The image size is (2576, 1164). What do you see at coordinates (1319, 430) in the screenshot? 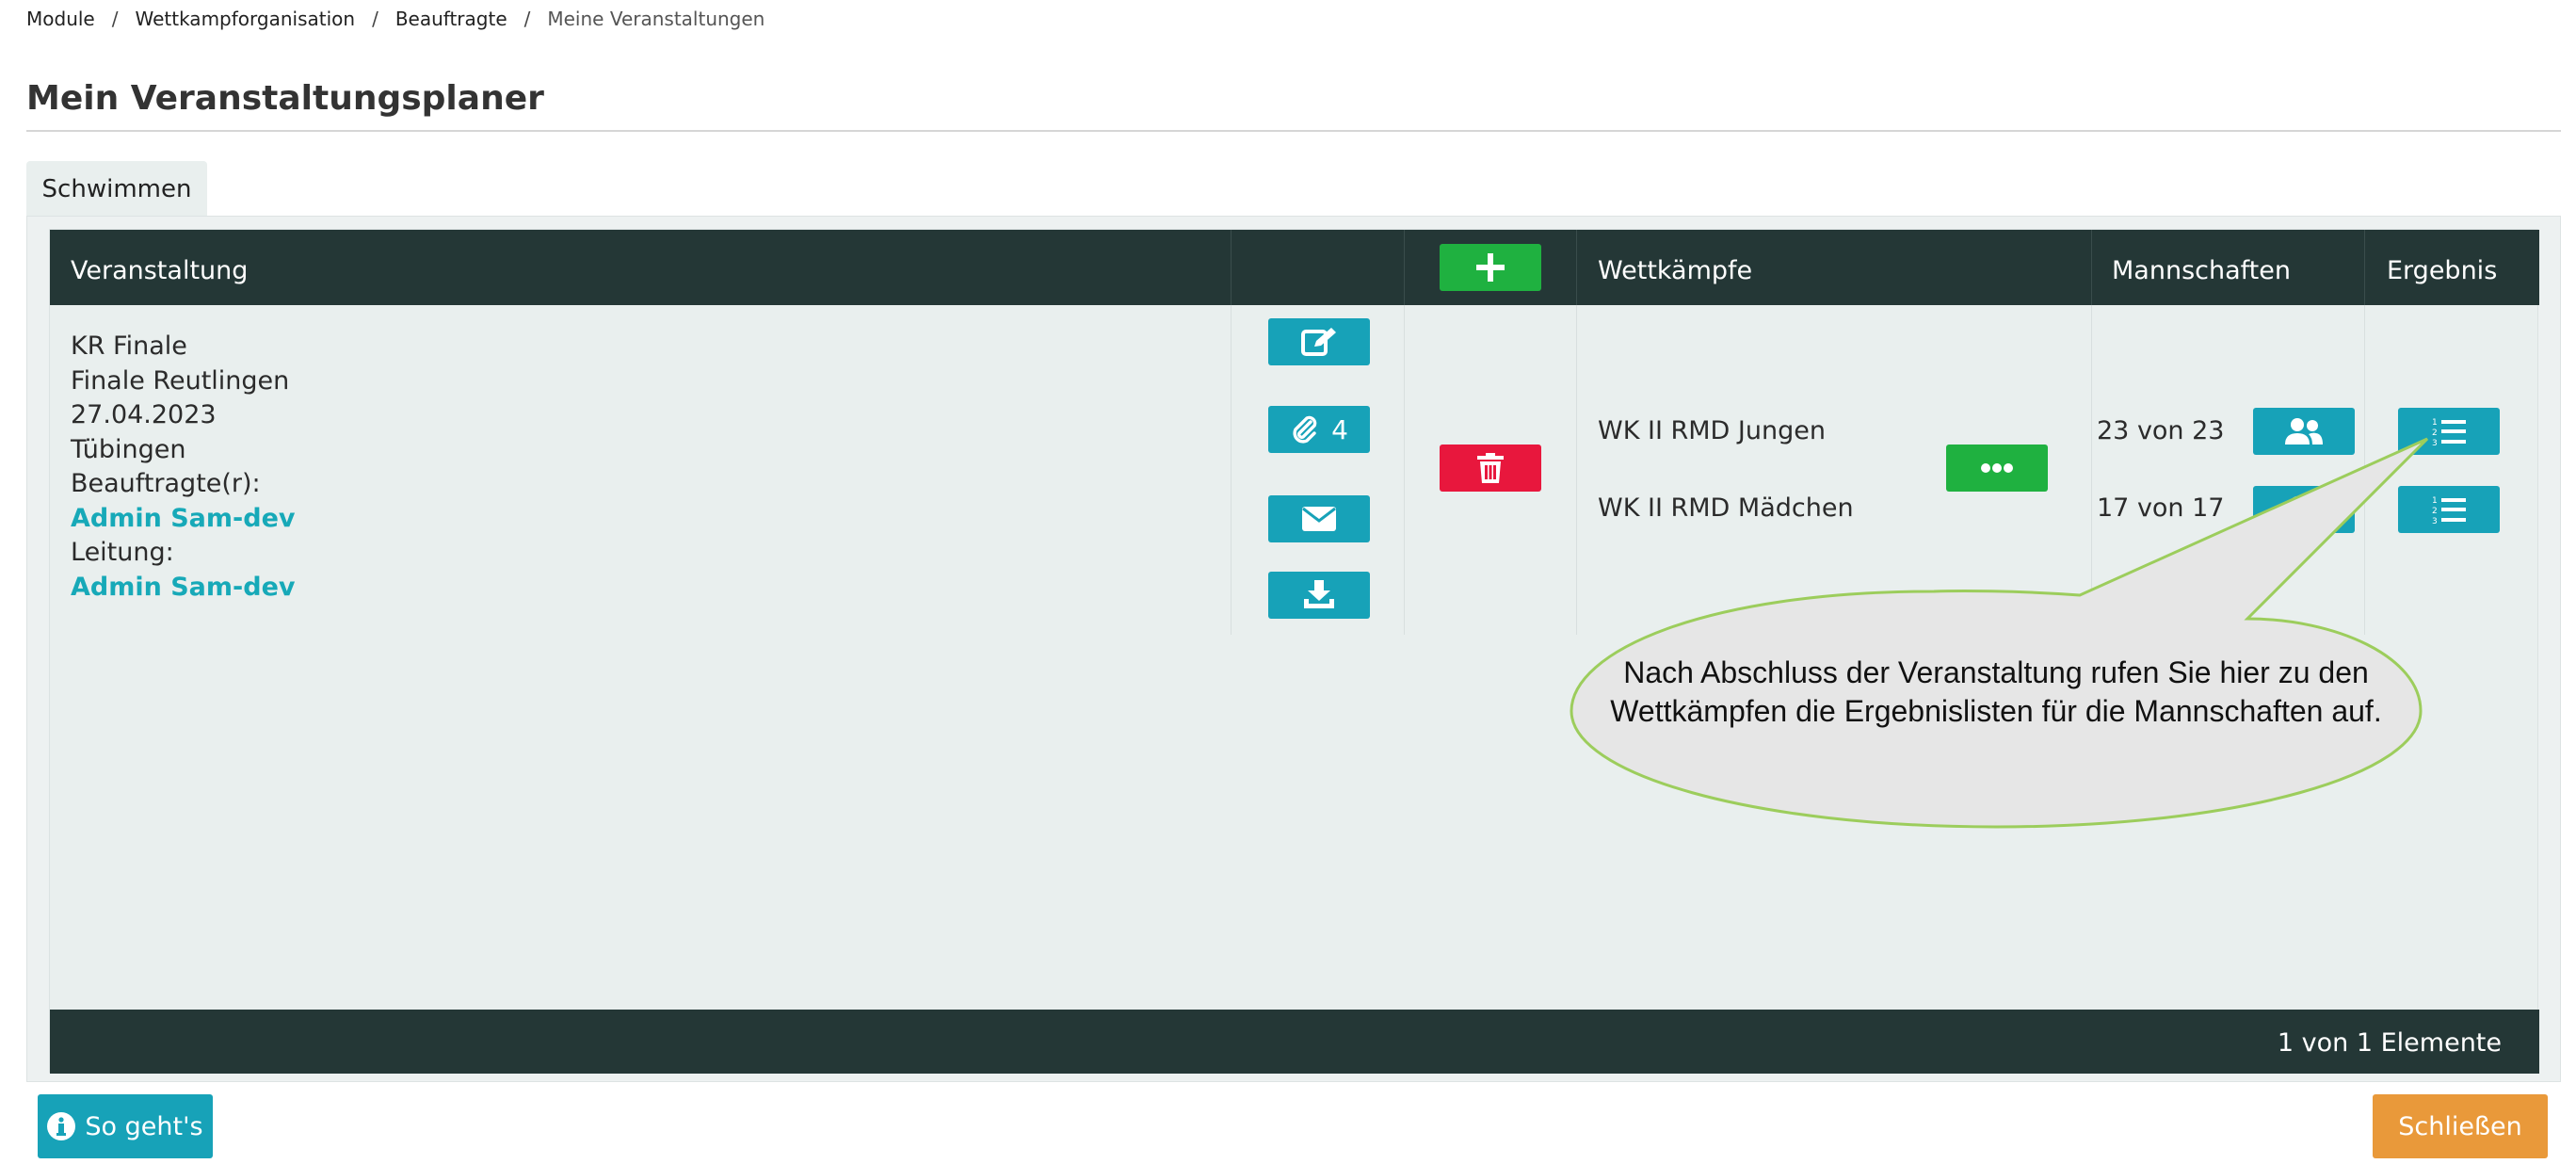
I see `attachments-button: 4` at bounding box center [1319, 430].